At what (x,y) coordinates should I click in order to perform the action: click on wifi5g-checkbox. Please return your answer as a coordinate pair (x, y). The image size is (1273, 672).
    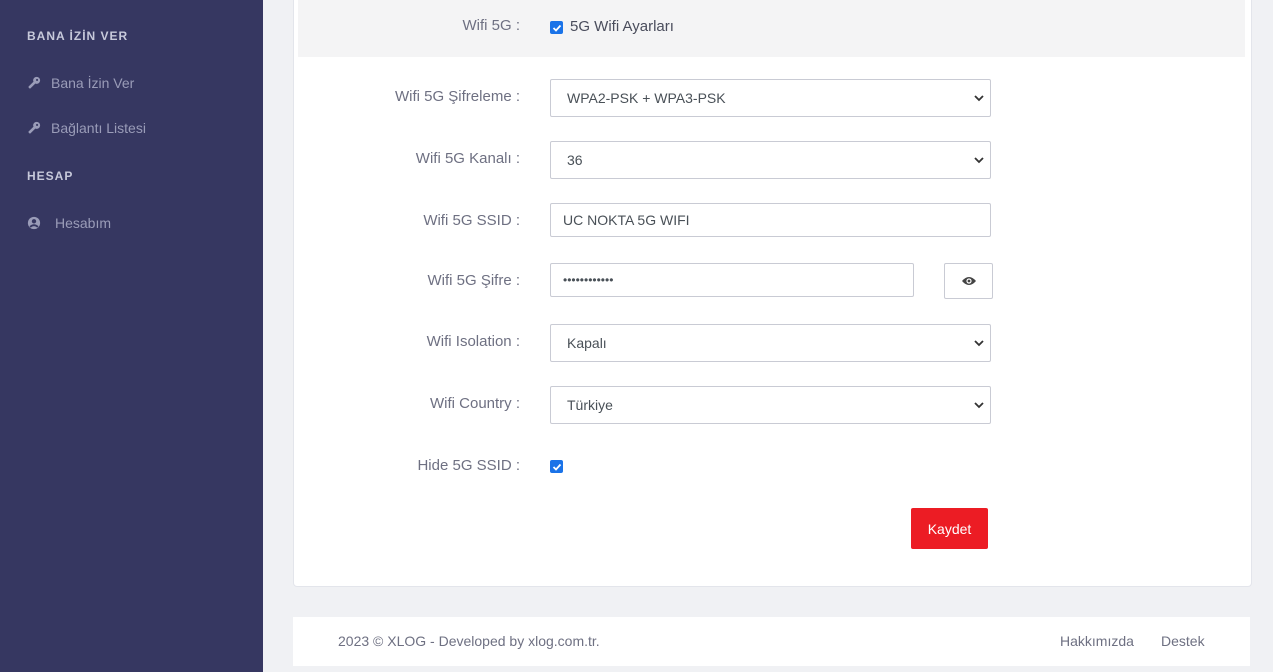
    Looking at the image, I should click on (556, 27).